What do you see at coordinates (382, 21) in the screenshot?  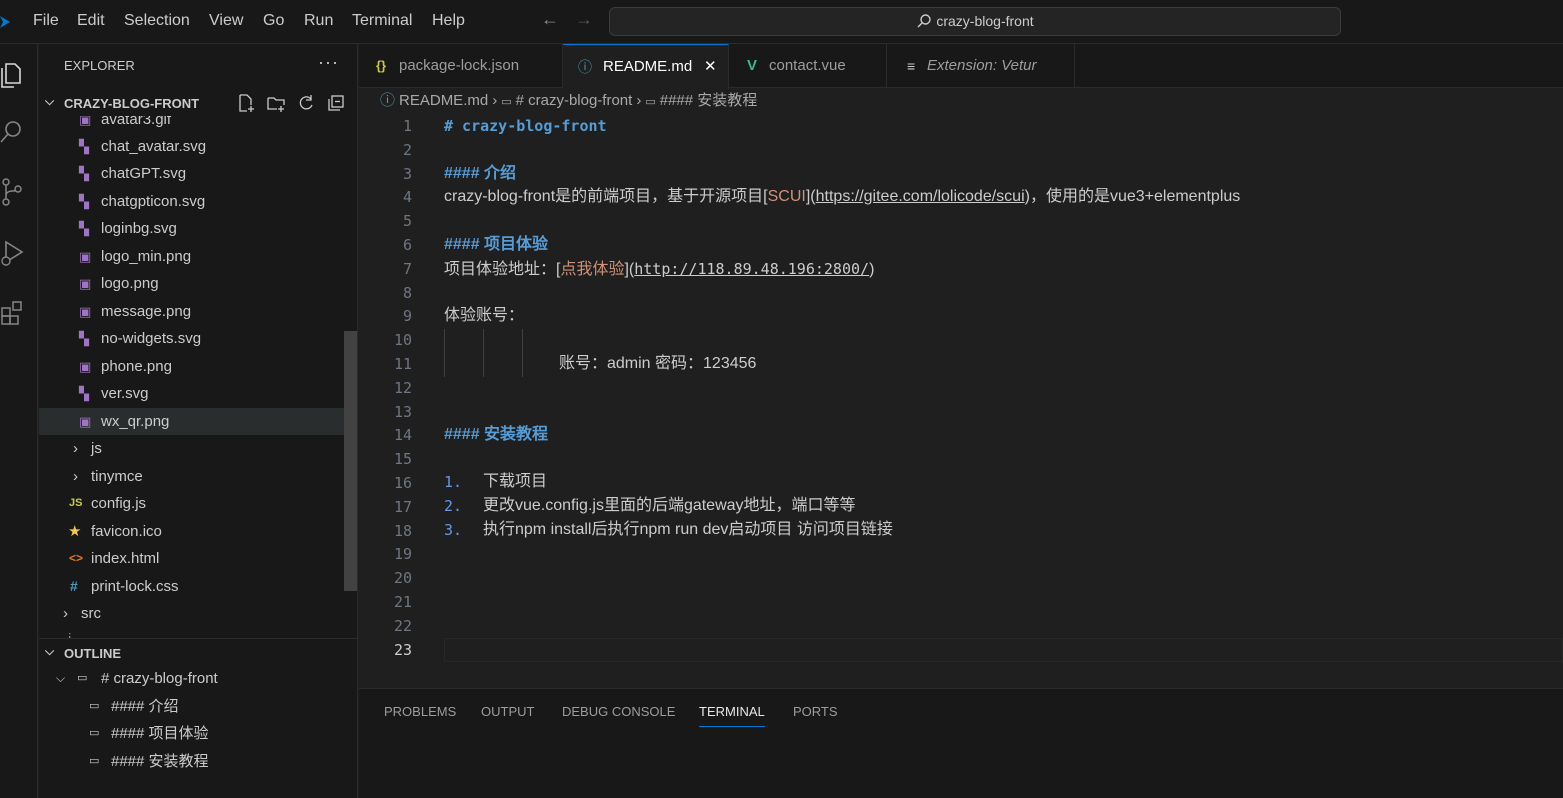 I see `menu-terminal: Terminal` at bounding box center [382, 21].